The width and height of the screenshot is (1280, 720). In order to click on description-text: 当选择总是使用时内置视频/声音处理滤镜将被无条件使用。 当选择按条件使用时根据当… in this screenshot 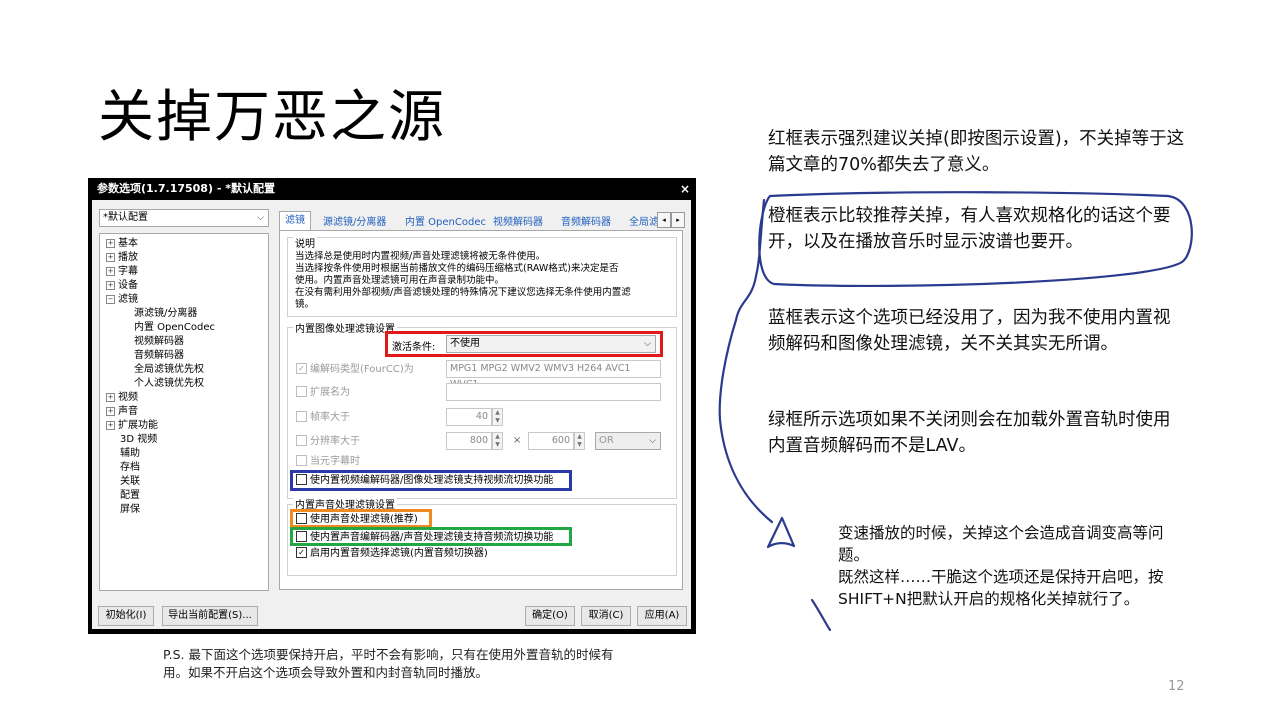, I will do `click(484, 281)`.